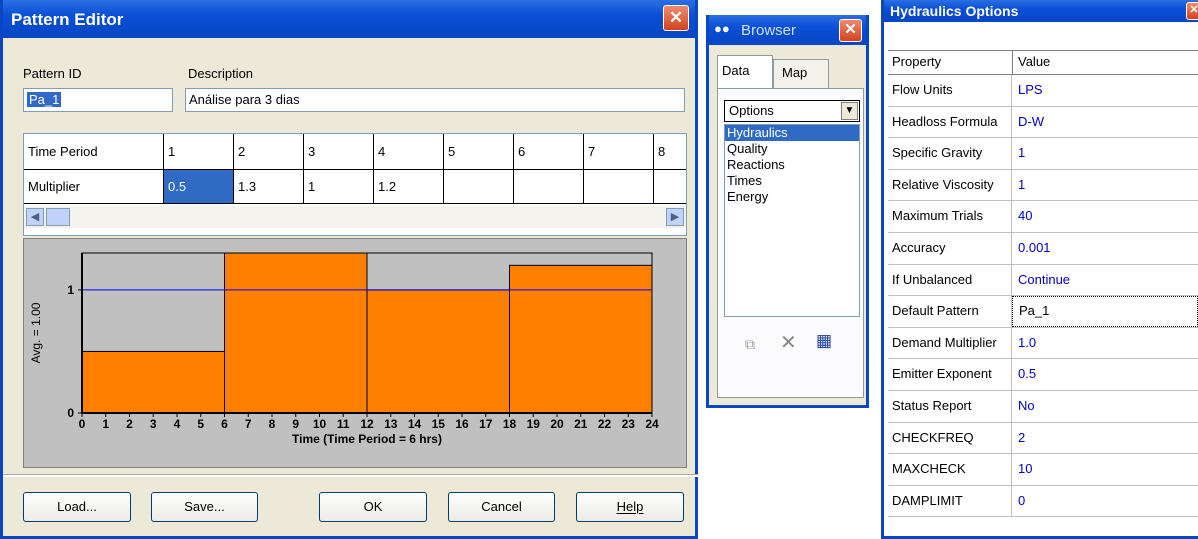  Describe the element at coordinates (557, 424) in the screenshot. I see `x-tick-label: 20` at that location.